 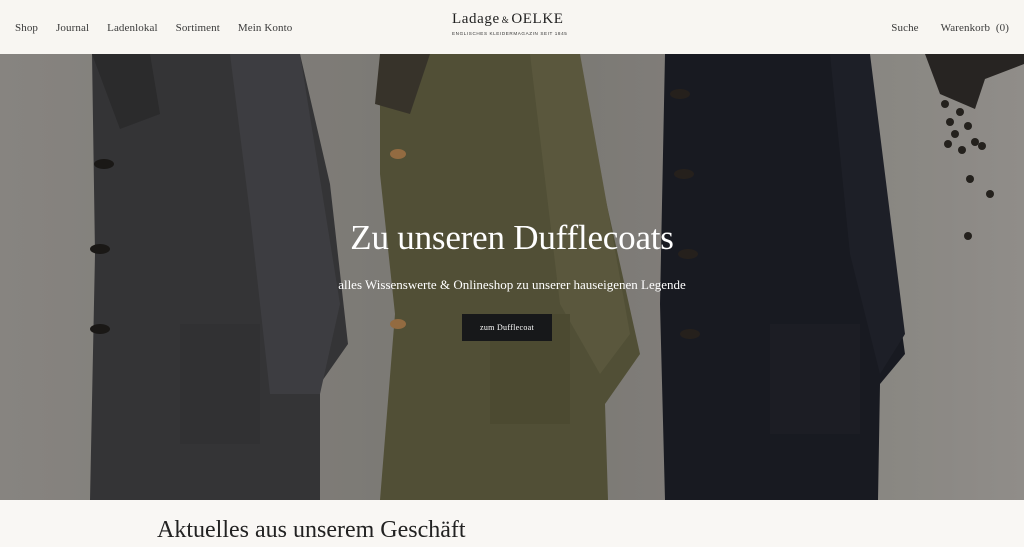 What do you see at coordinates (904, 28) in the screenshot?
I see `search-link: Suche` at bounding box center [904, 28].